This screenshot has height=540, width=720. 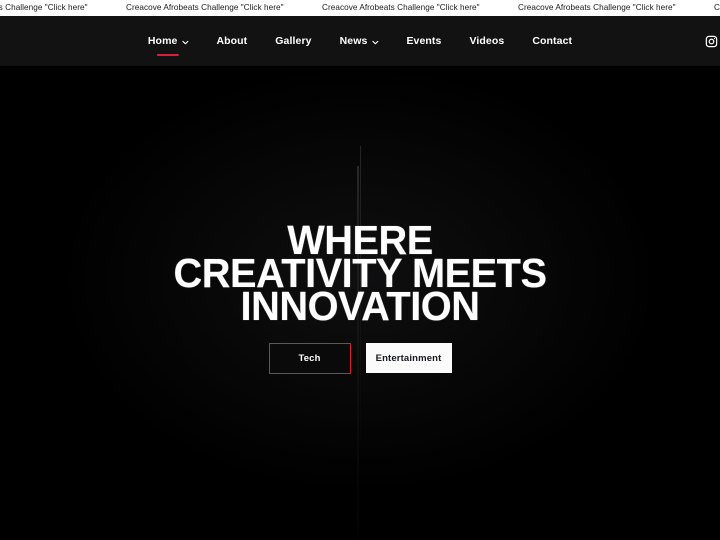 I want to click on nav-item-label: Contact, so click(x=552, y=40).